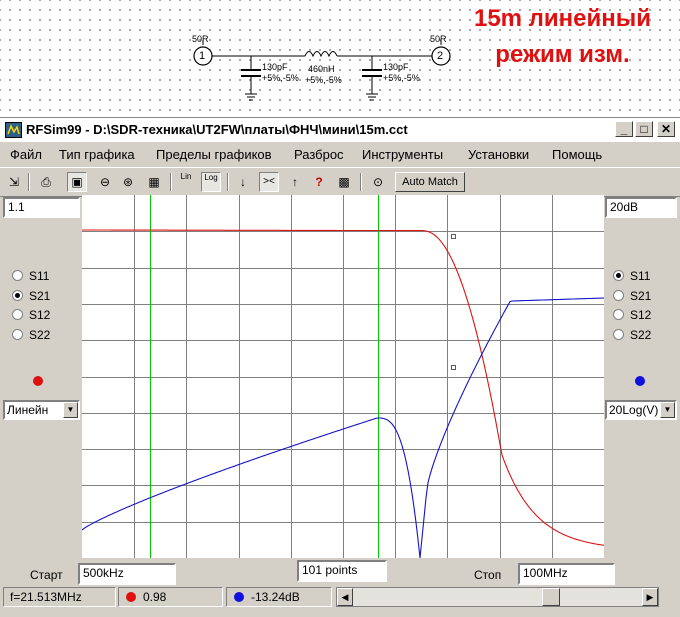 The width and height of the screenshot is (680, 617). Describe the element at coordinates (14, 182) in the screenshot. I see `export-icon: ⇲` at that location.